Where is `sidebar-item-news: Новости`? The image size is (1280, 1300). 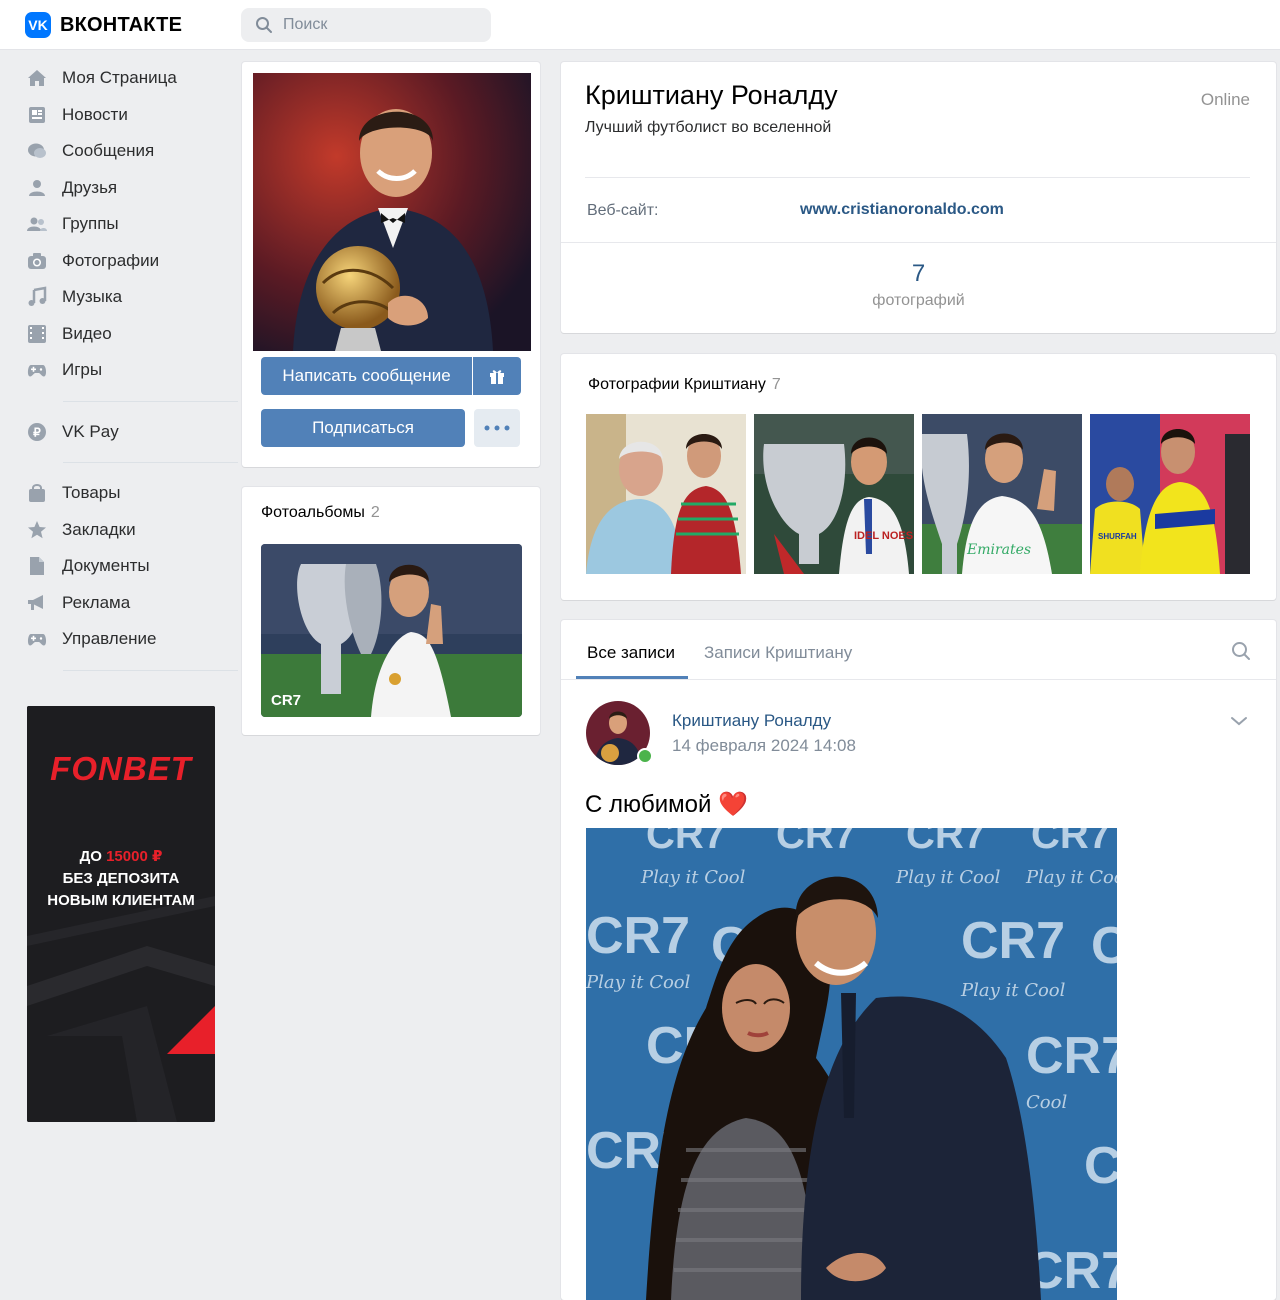
sidebar-item-news: Новости is located at coordinates (120, 115).